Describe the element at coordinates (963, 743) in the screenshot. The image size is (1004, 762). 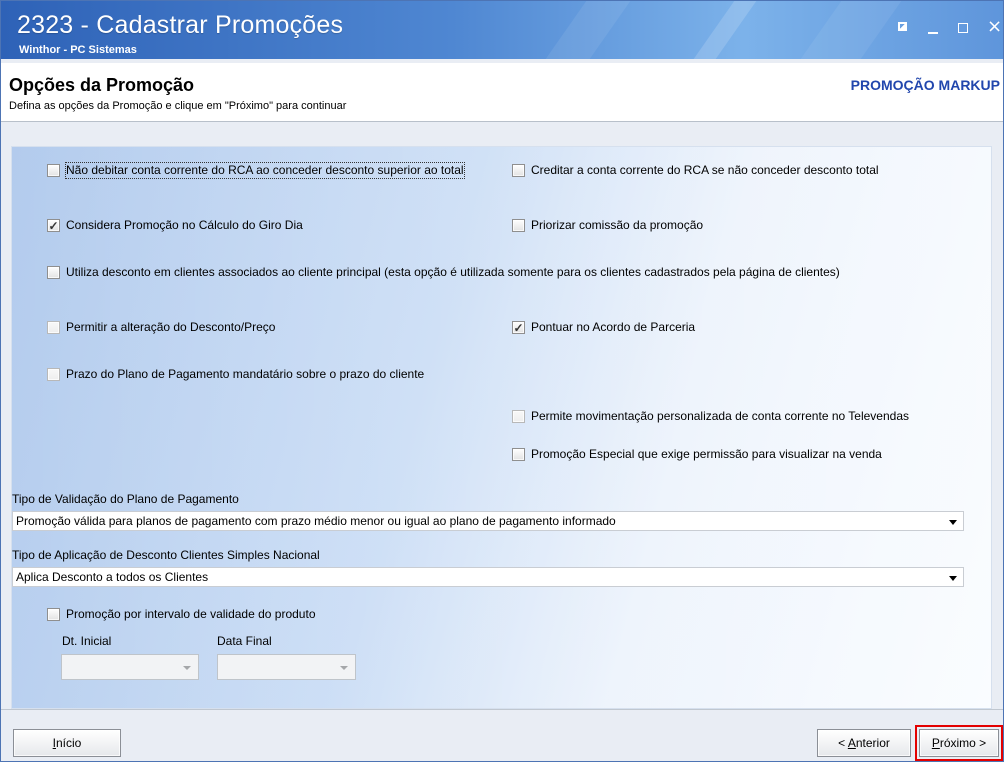
I see `next-button-label-rest: róximo >` at that location.